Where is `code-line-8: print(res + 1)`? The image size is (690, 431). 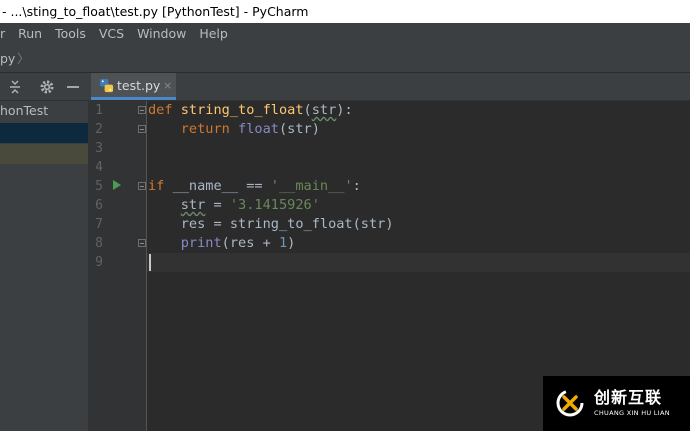 code-line-8: print(res + 1) is located at coordinates (222, 243).